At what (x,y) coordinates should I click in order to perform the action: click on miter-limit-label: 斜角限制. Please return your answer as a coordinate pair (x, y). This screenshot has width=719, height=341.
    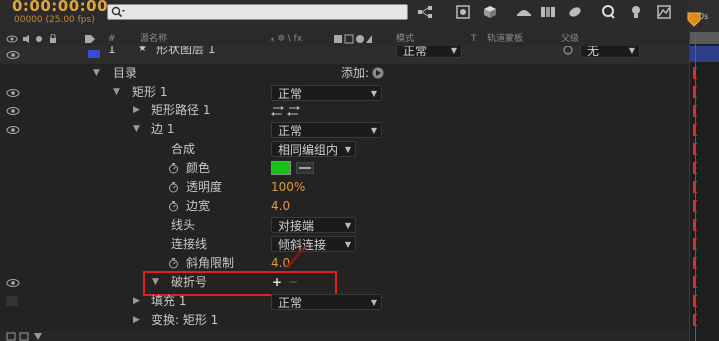
    Looking at the image, I should click on (210, 263).